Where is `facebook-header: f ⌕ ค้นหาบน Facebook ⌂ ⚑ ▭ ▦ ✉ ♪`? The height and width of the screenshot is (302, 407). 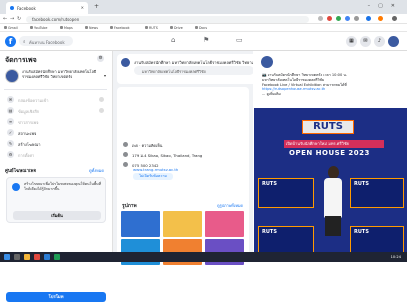
facebook-header: f ⌕ ค้นหาบน Facebook ⌂ ⚑ ▭ ▦ ✉ ♪ is located at coordinates (203, 41).